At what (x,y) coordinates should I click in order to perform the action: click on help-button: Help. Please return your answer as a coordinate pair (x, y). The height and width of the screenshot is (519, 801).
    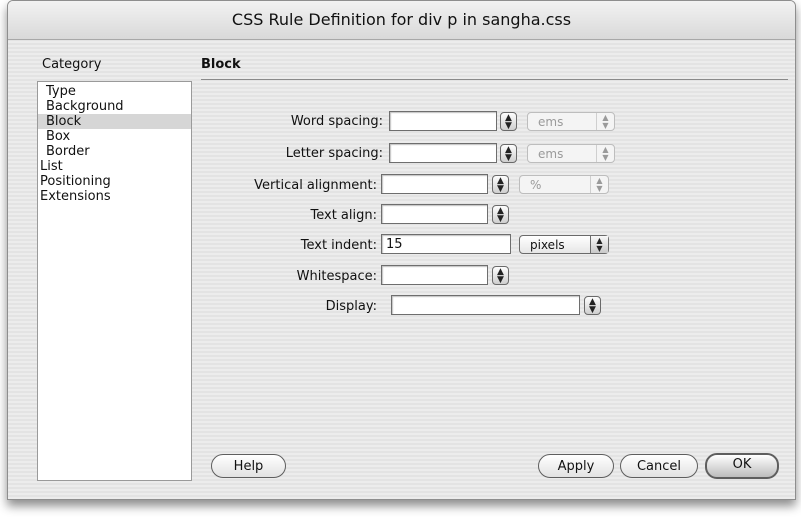
    Looking at the image, I should click on (248, 466).